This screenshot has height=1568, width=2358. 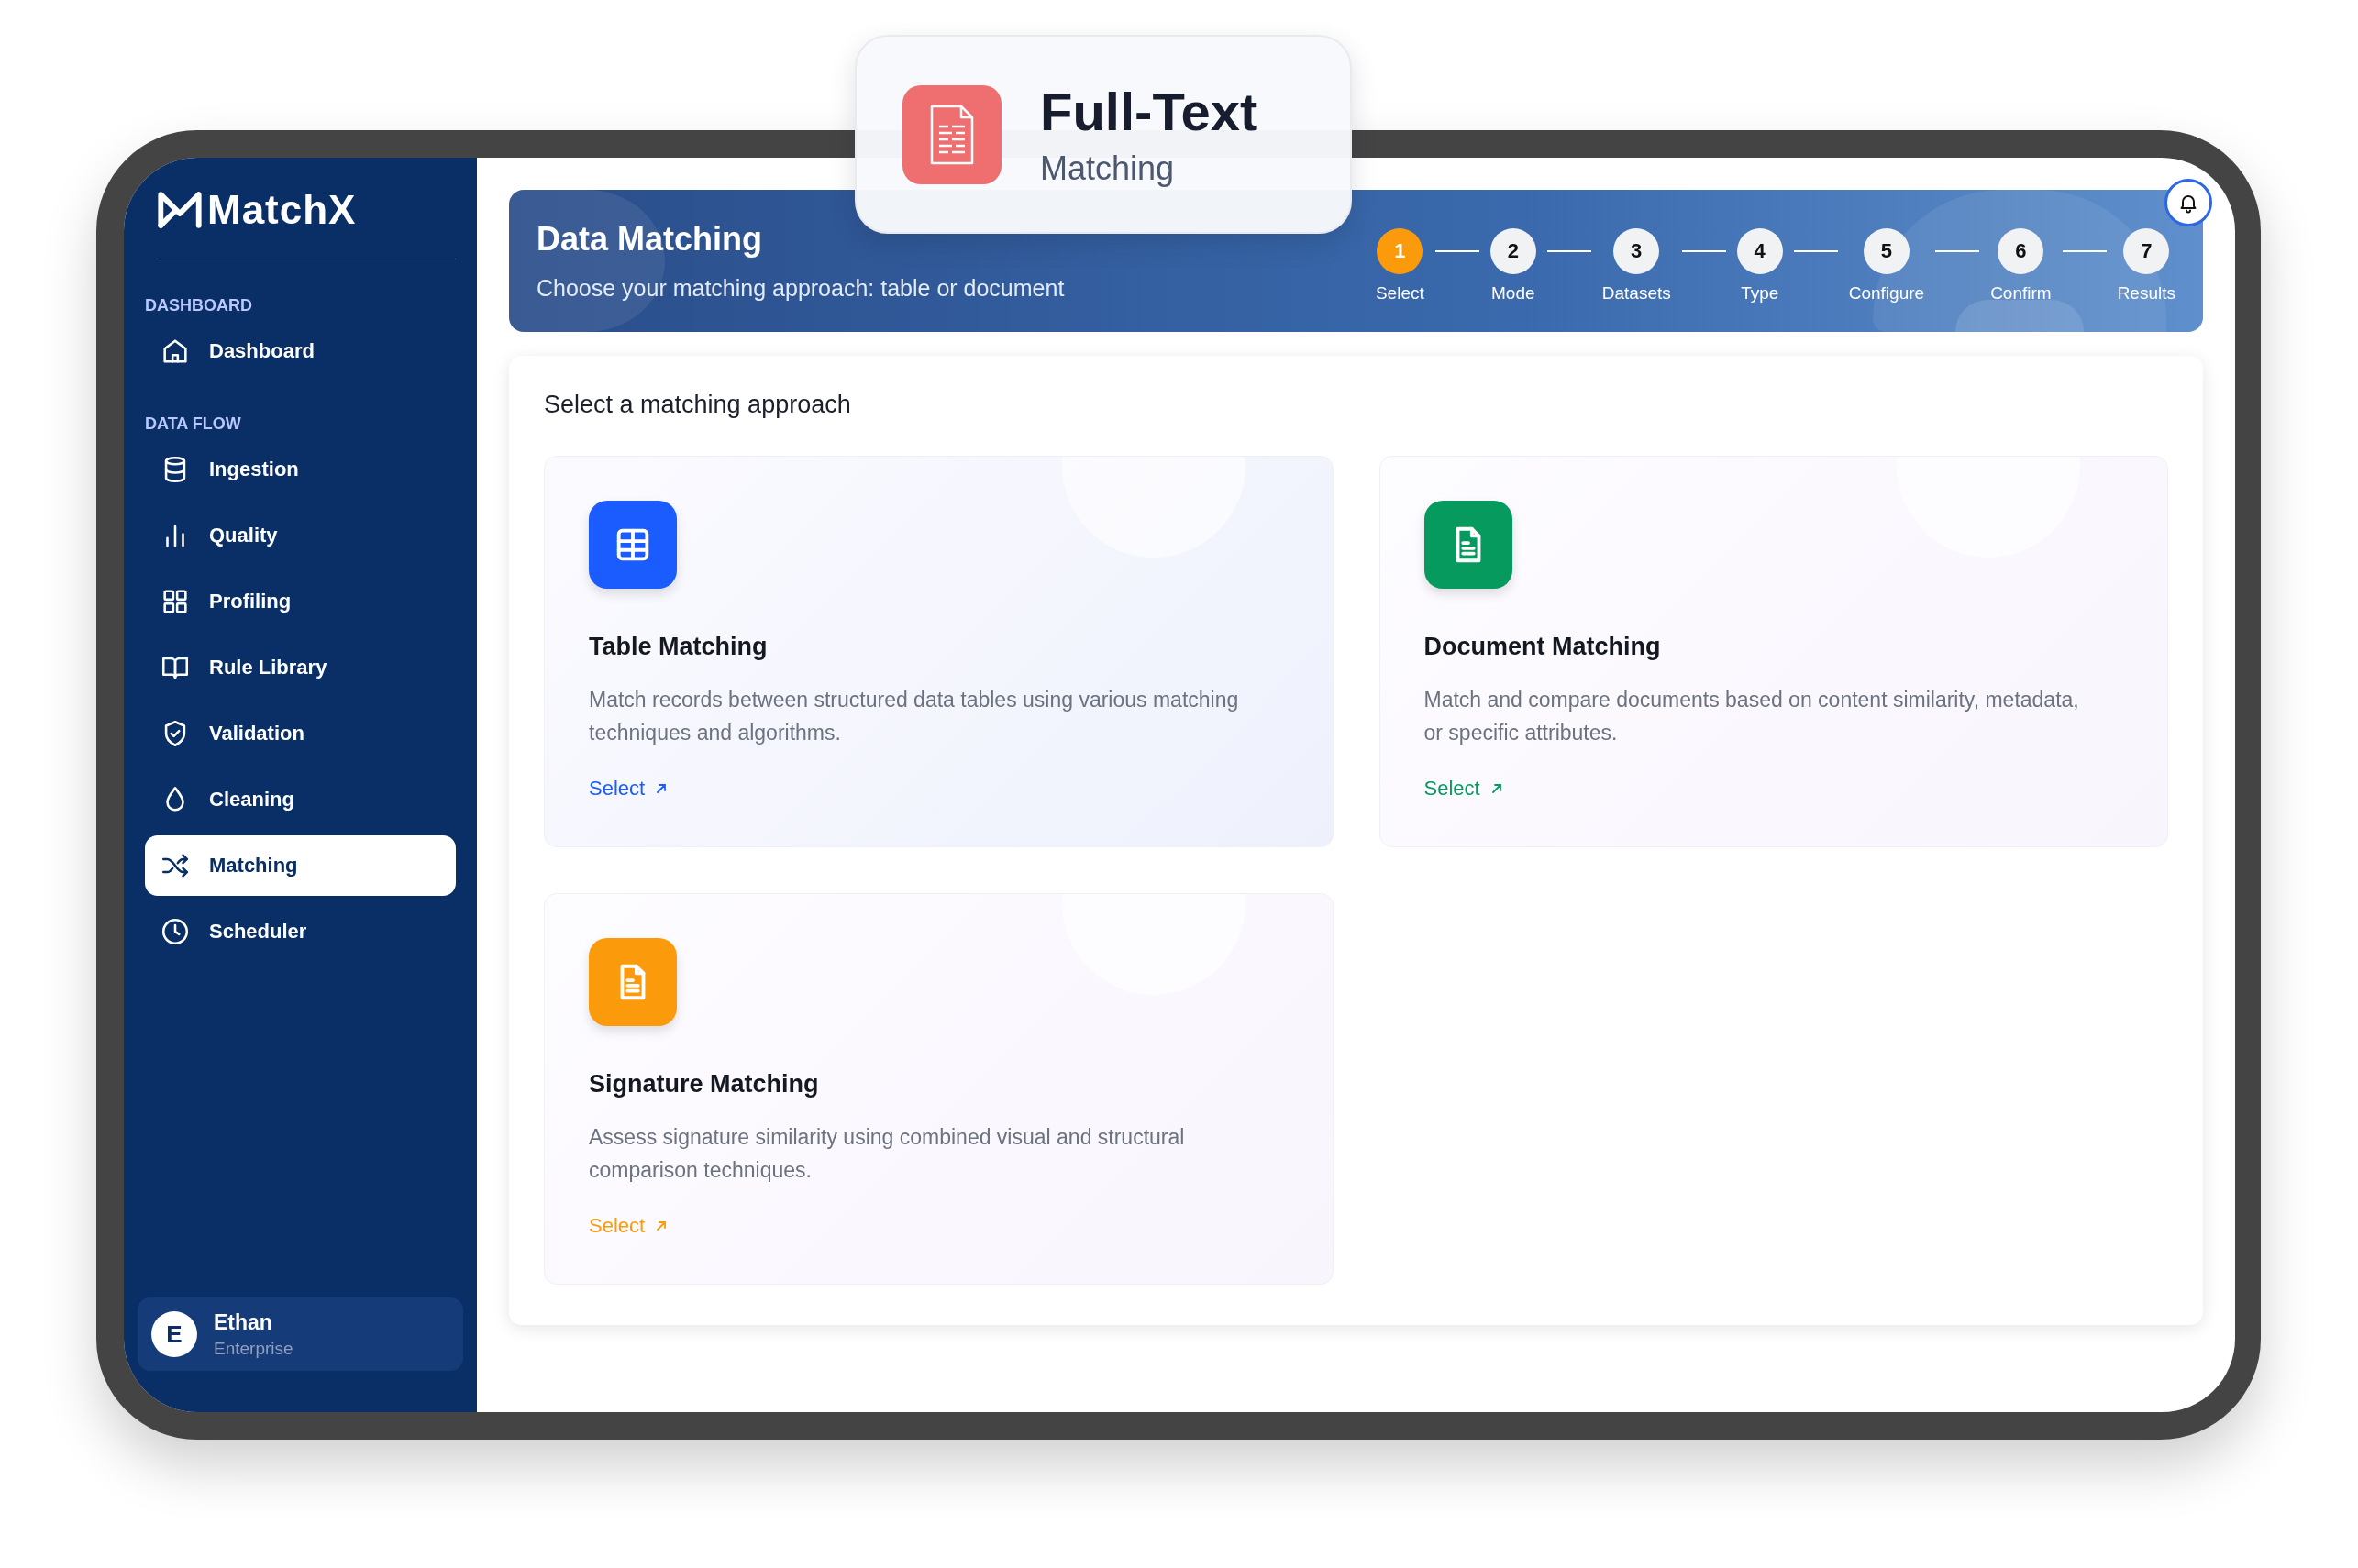 What do you see at coordinates (300, 536) in the screenshot?
I see `sidebar-item: Quality` at bounding box center [300, 536].